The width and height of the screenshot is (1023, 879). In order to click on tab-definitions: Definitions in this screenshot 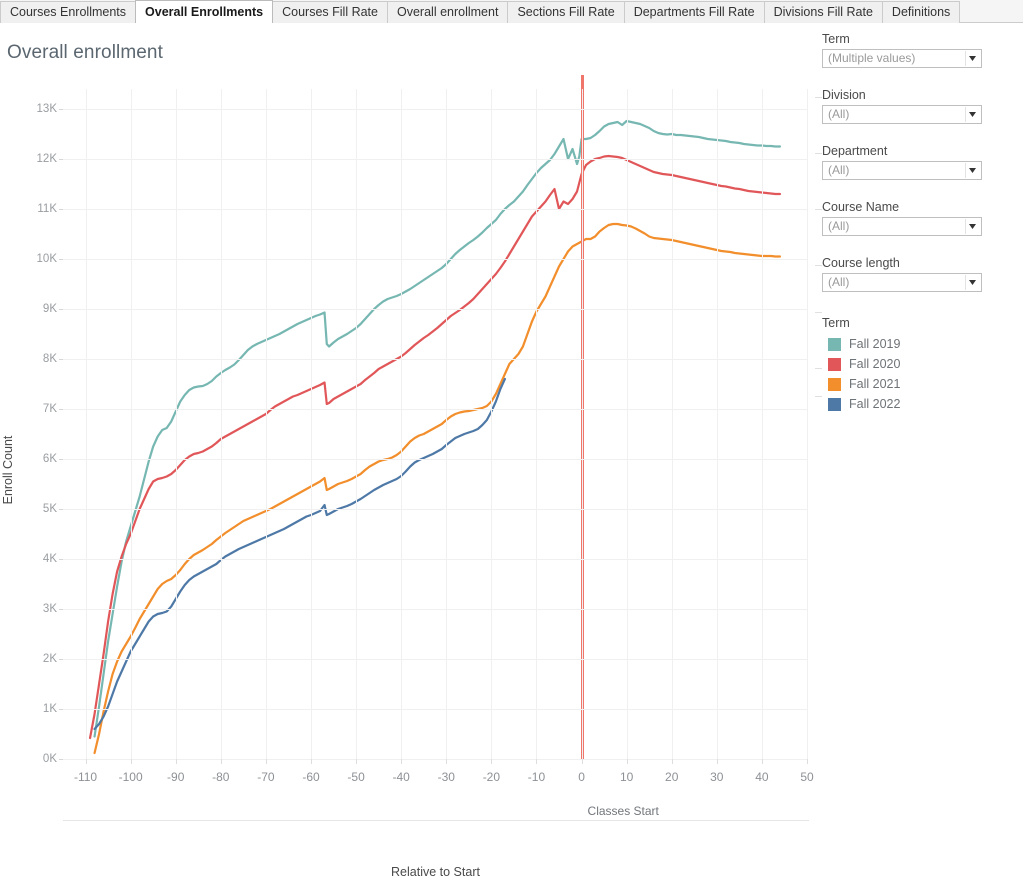, I will do `click(921, 12)`.